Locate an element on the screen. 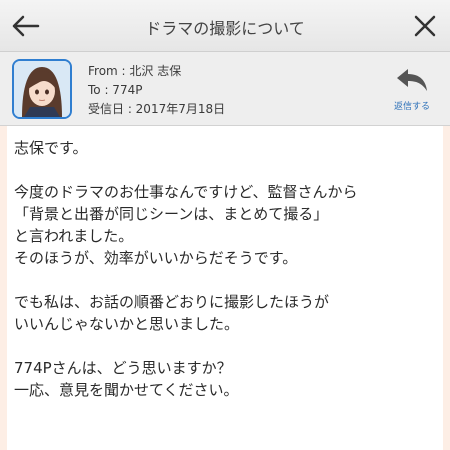 This screenshot has height=450, width=450. reply-label: 返信する is located at coordinates (411, 107).